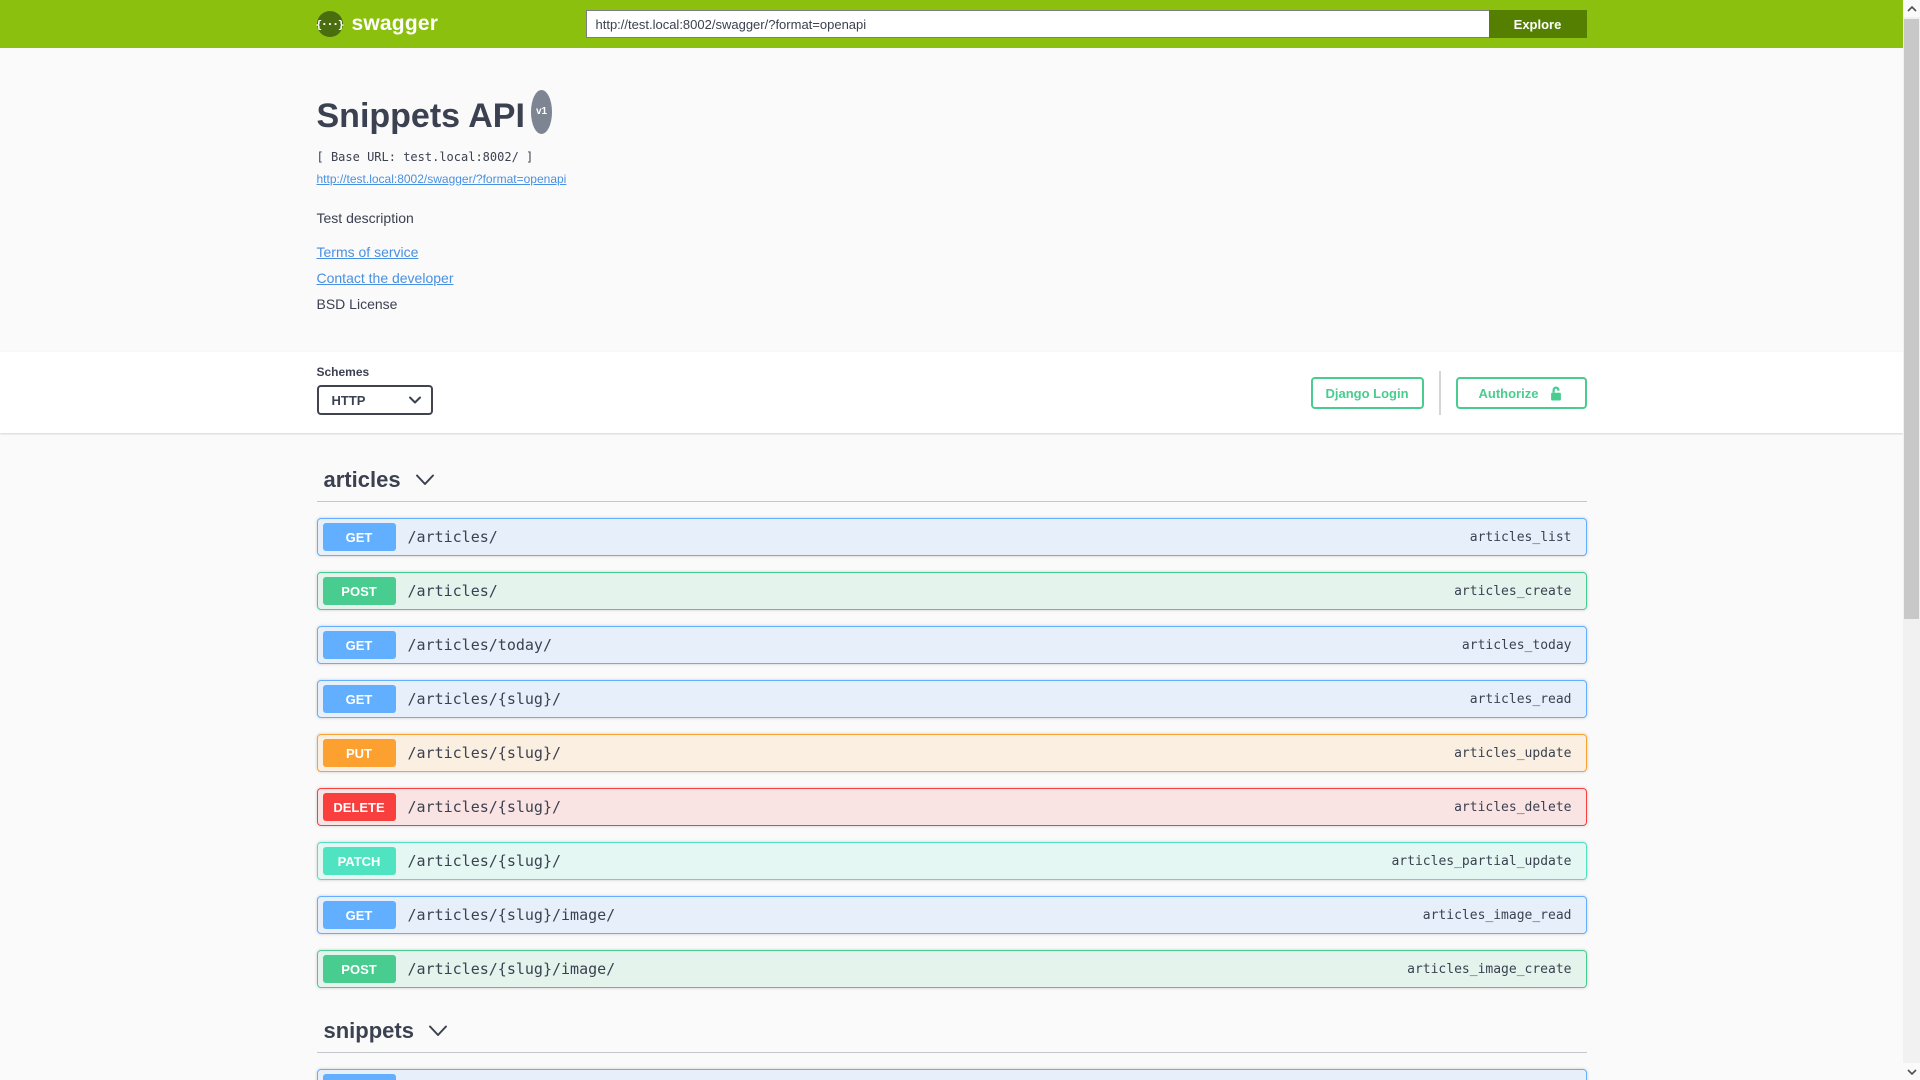 The image size is (1920, 1080). What do you see at coordinates (1520, 537) in the screenshot?
I see `operation-id: articles_list` at bounding box center [1520, 537].